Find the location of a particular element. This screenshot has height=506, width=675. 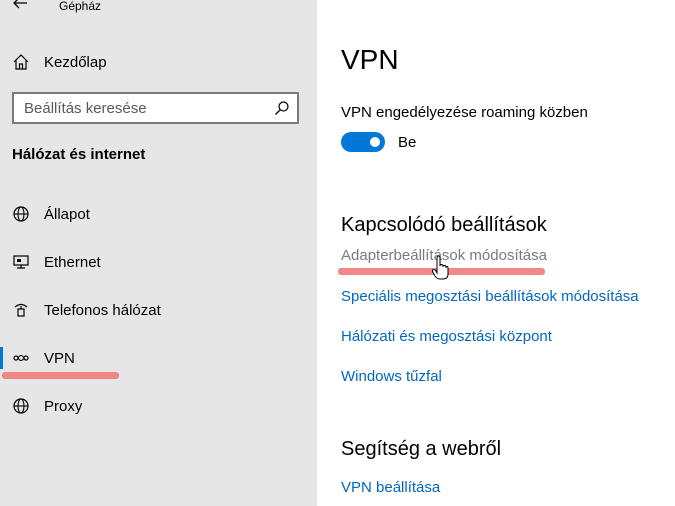

network-sharing-center-link: Hálózati és megosztási központ is located at coordinates (446, 336).